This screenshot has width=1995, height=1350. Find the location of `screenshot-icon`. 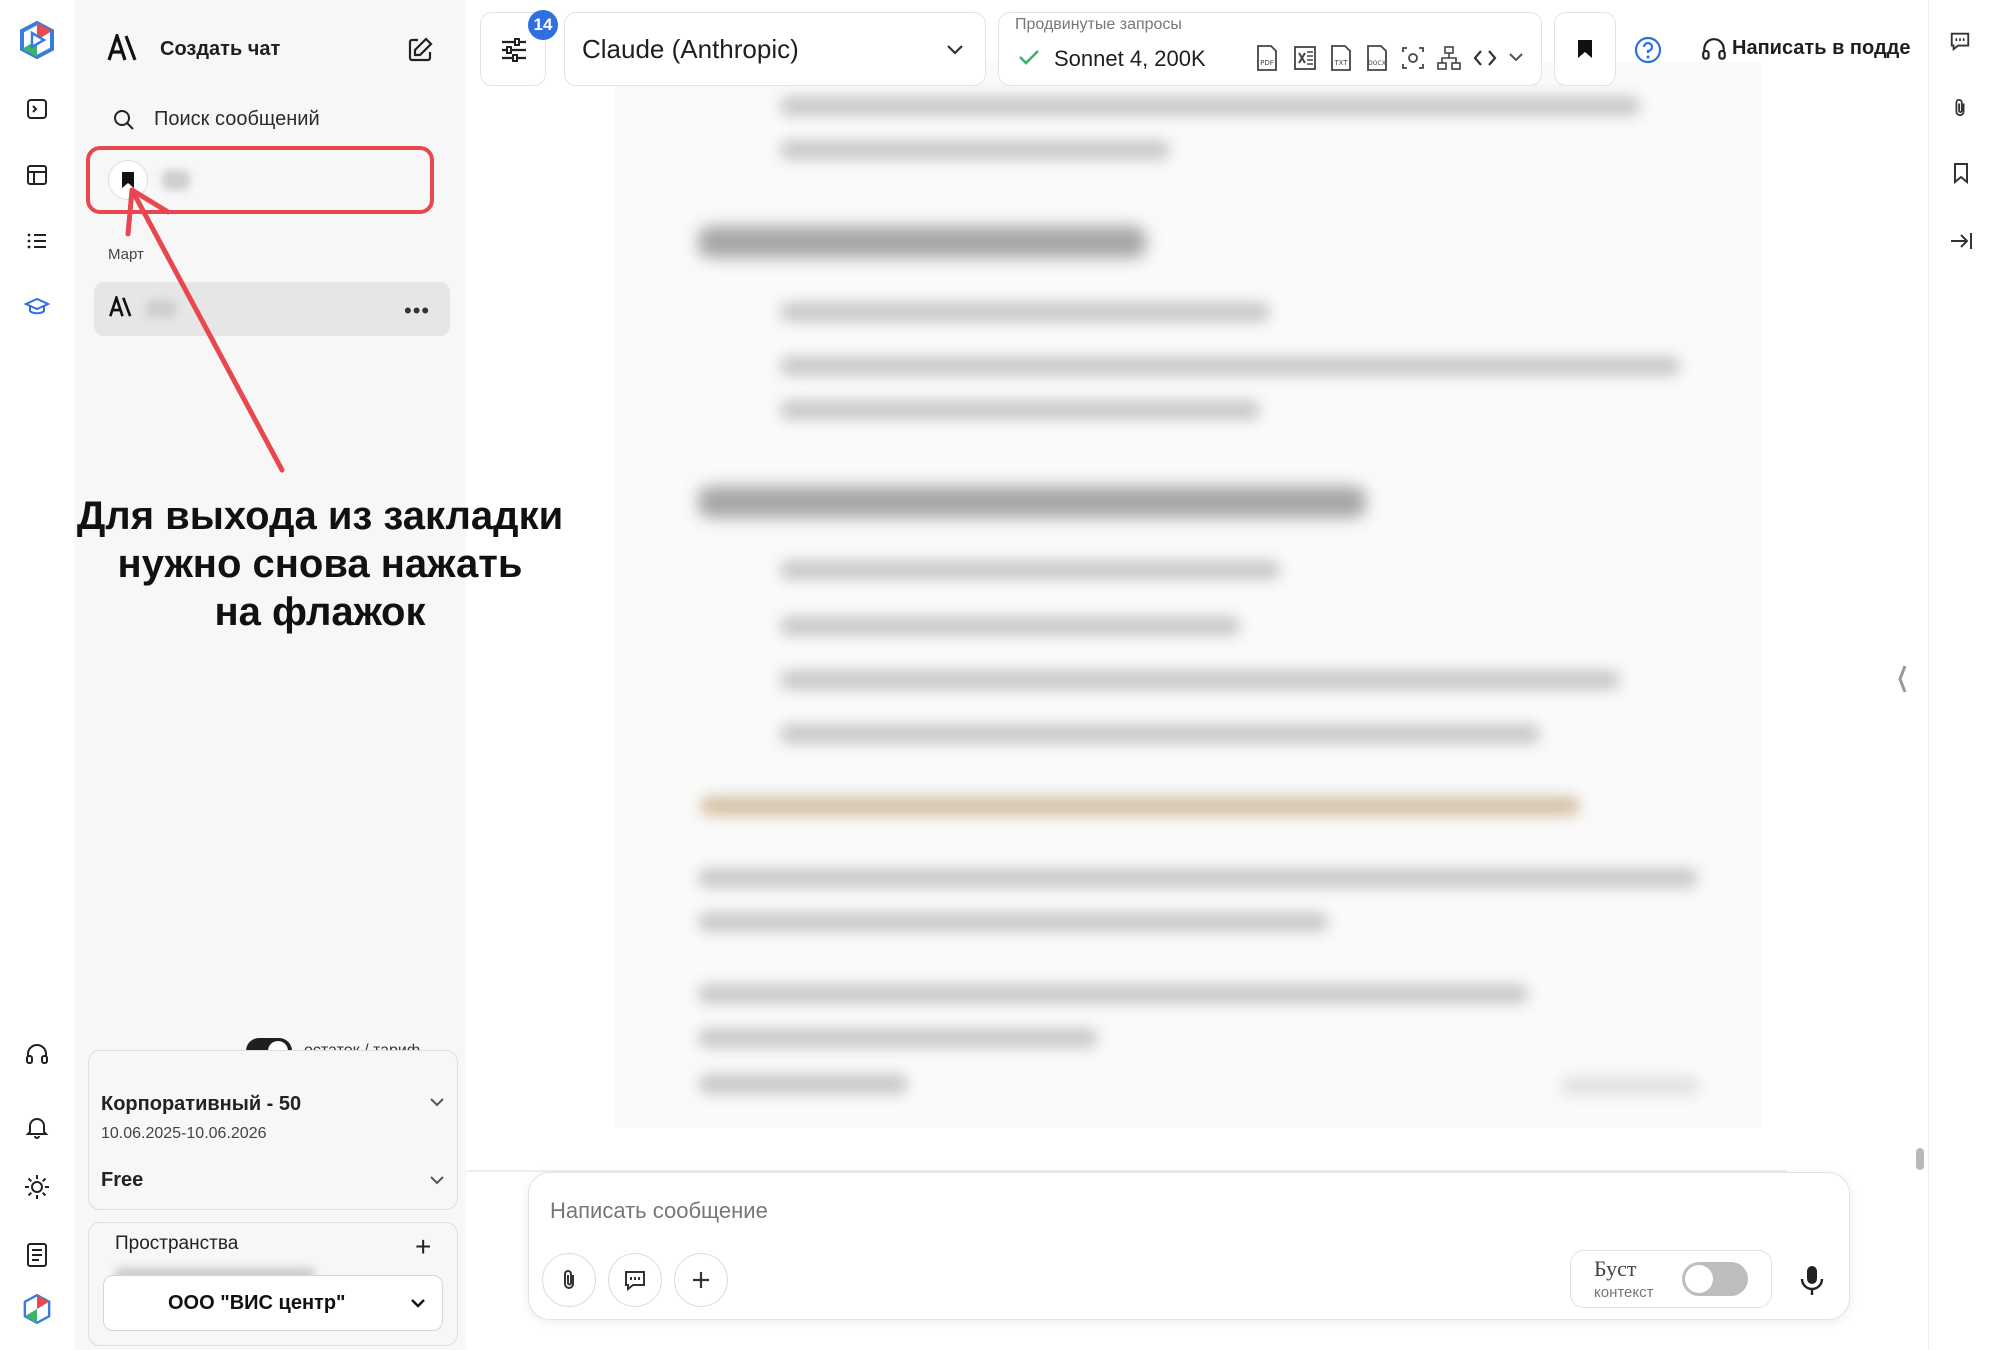

screenshot-icon is located at coordinates (1413, 58).